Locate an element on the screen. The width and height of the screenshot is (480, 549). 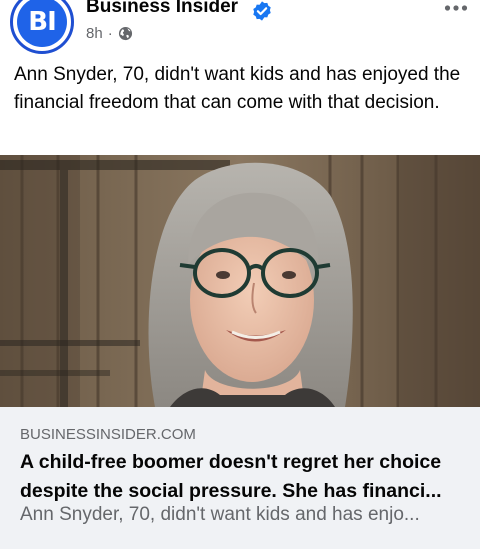
post-time: 8h is located at coordinates (94, 33).